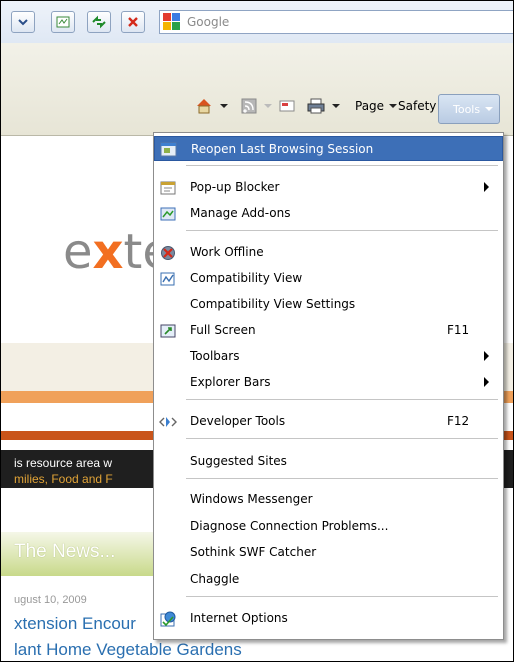  I want to click on address-toolbar: Google, so click(257, 22).